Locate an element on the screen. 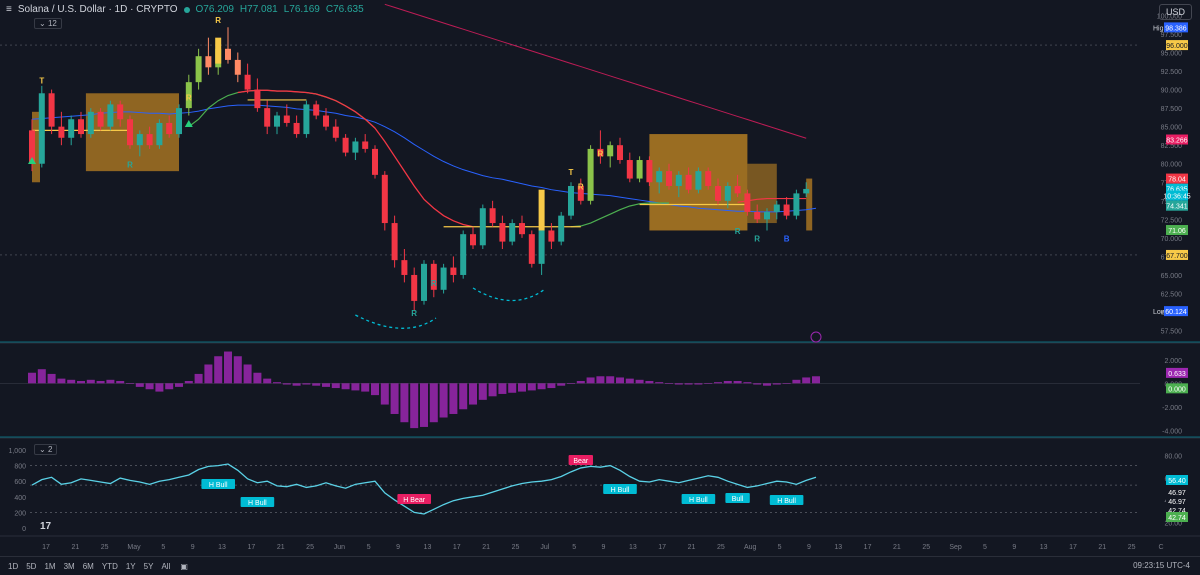 This screenshot has width=1200, height=575. time-tick: 25 is located at coordinates (310, 547).